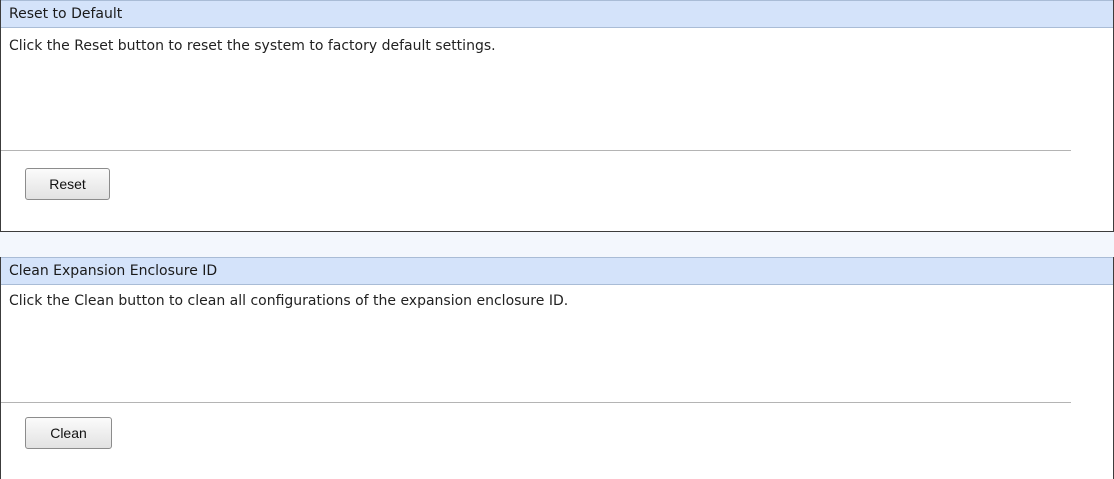 The height and width of the screenshot is (479, 1114). Describe the element at coordinates (557, 271) in the screenshot. I see `clean-panel-title: Clean Expansion Enclosure ID` at that location.